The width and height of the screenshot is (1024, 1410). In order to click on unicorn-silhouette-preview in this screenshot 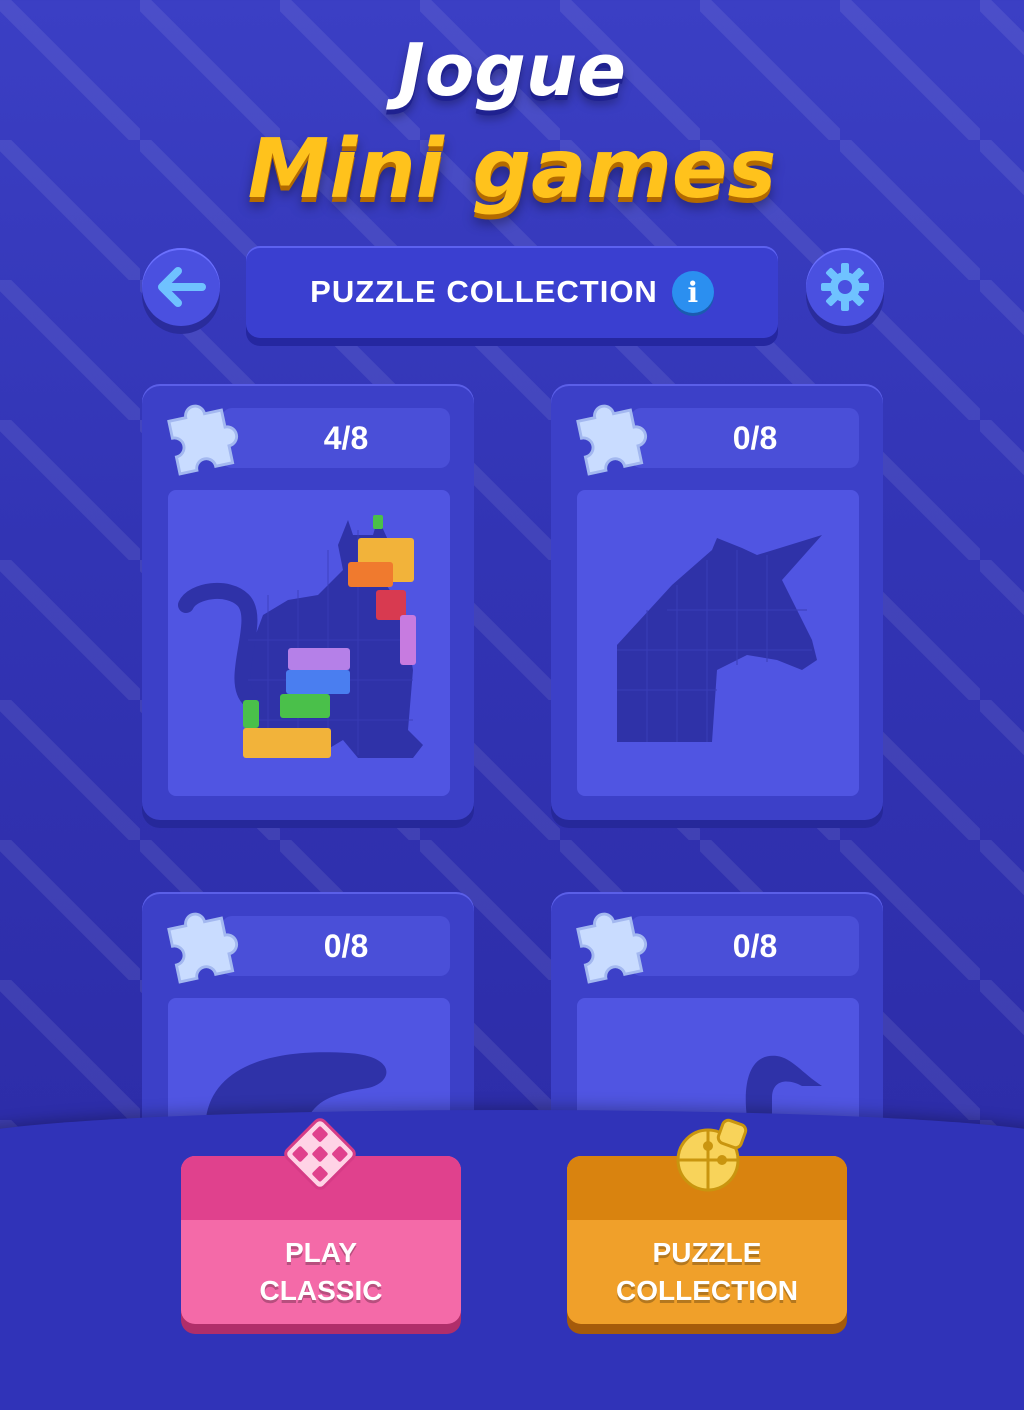, I will do `click(718, 643)`.